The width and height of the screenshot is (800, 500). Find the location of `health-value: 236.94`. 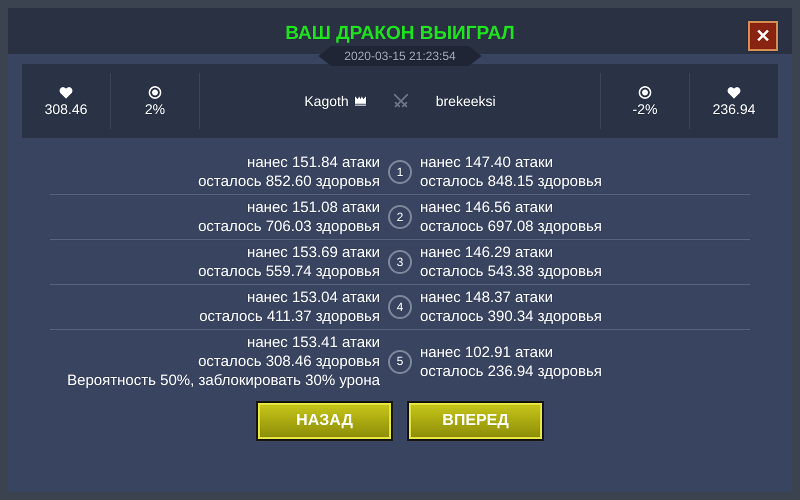

health-value: 236.94 is located at coordinates (734, 108).